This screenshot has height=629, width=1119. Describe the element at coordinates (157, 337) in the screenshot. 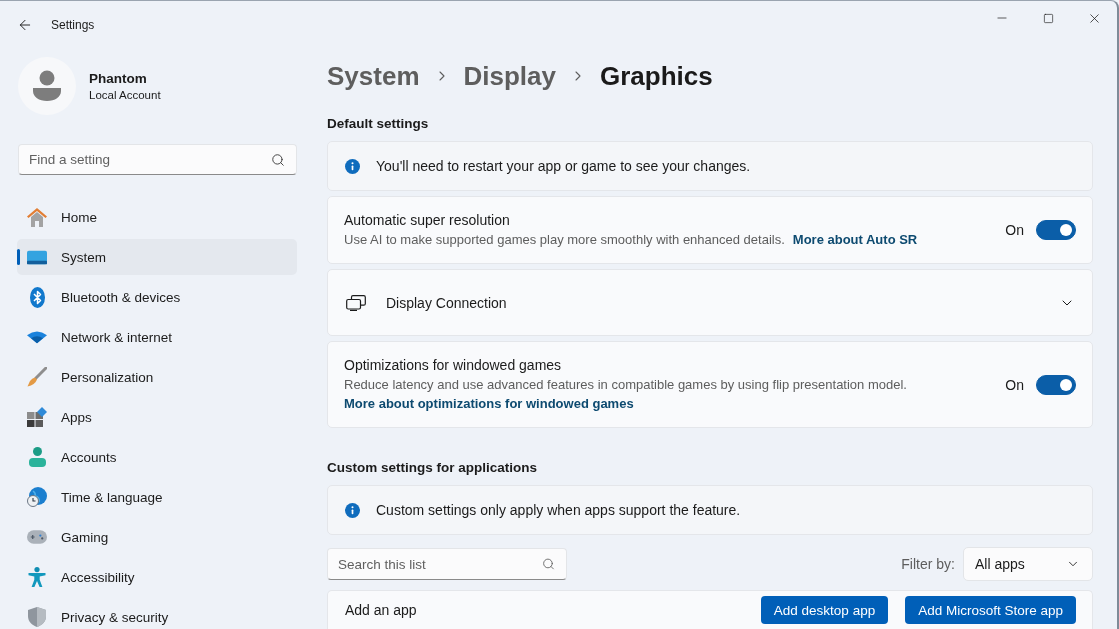

I see `nav-item: Network & internet` at that location.